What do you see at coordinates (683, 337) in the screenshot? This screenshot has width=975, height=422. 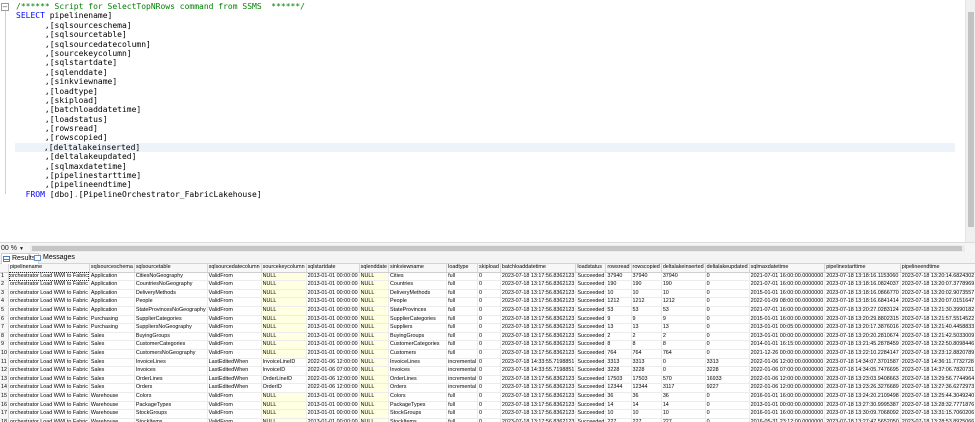 I see `table-cell: 2` at bounding box center [683, 337].